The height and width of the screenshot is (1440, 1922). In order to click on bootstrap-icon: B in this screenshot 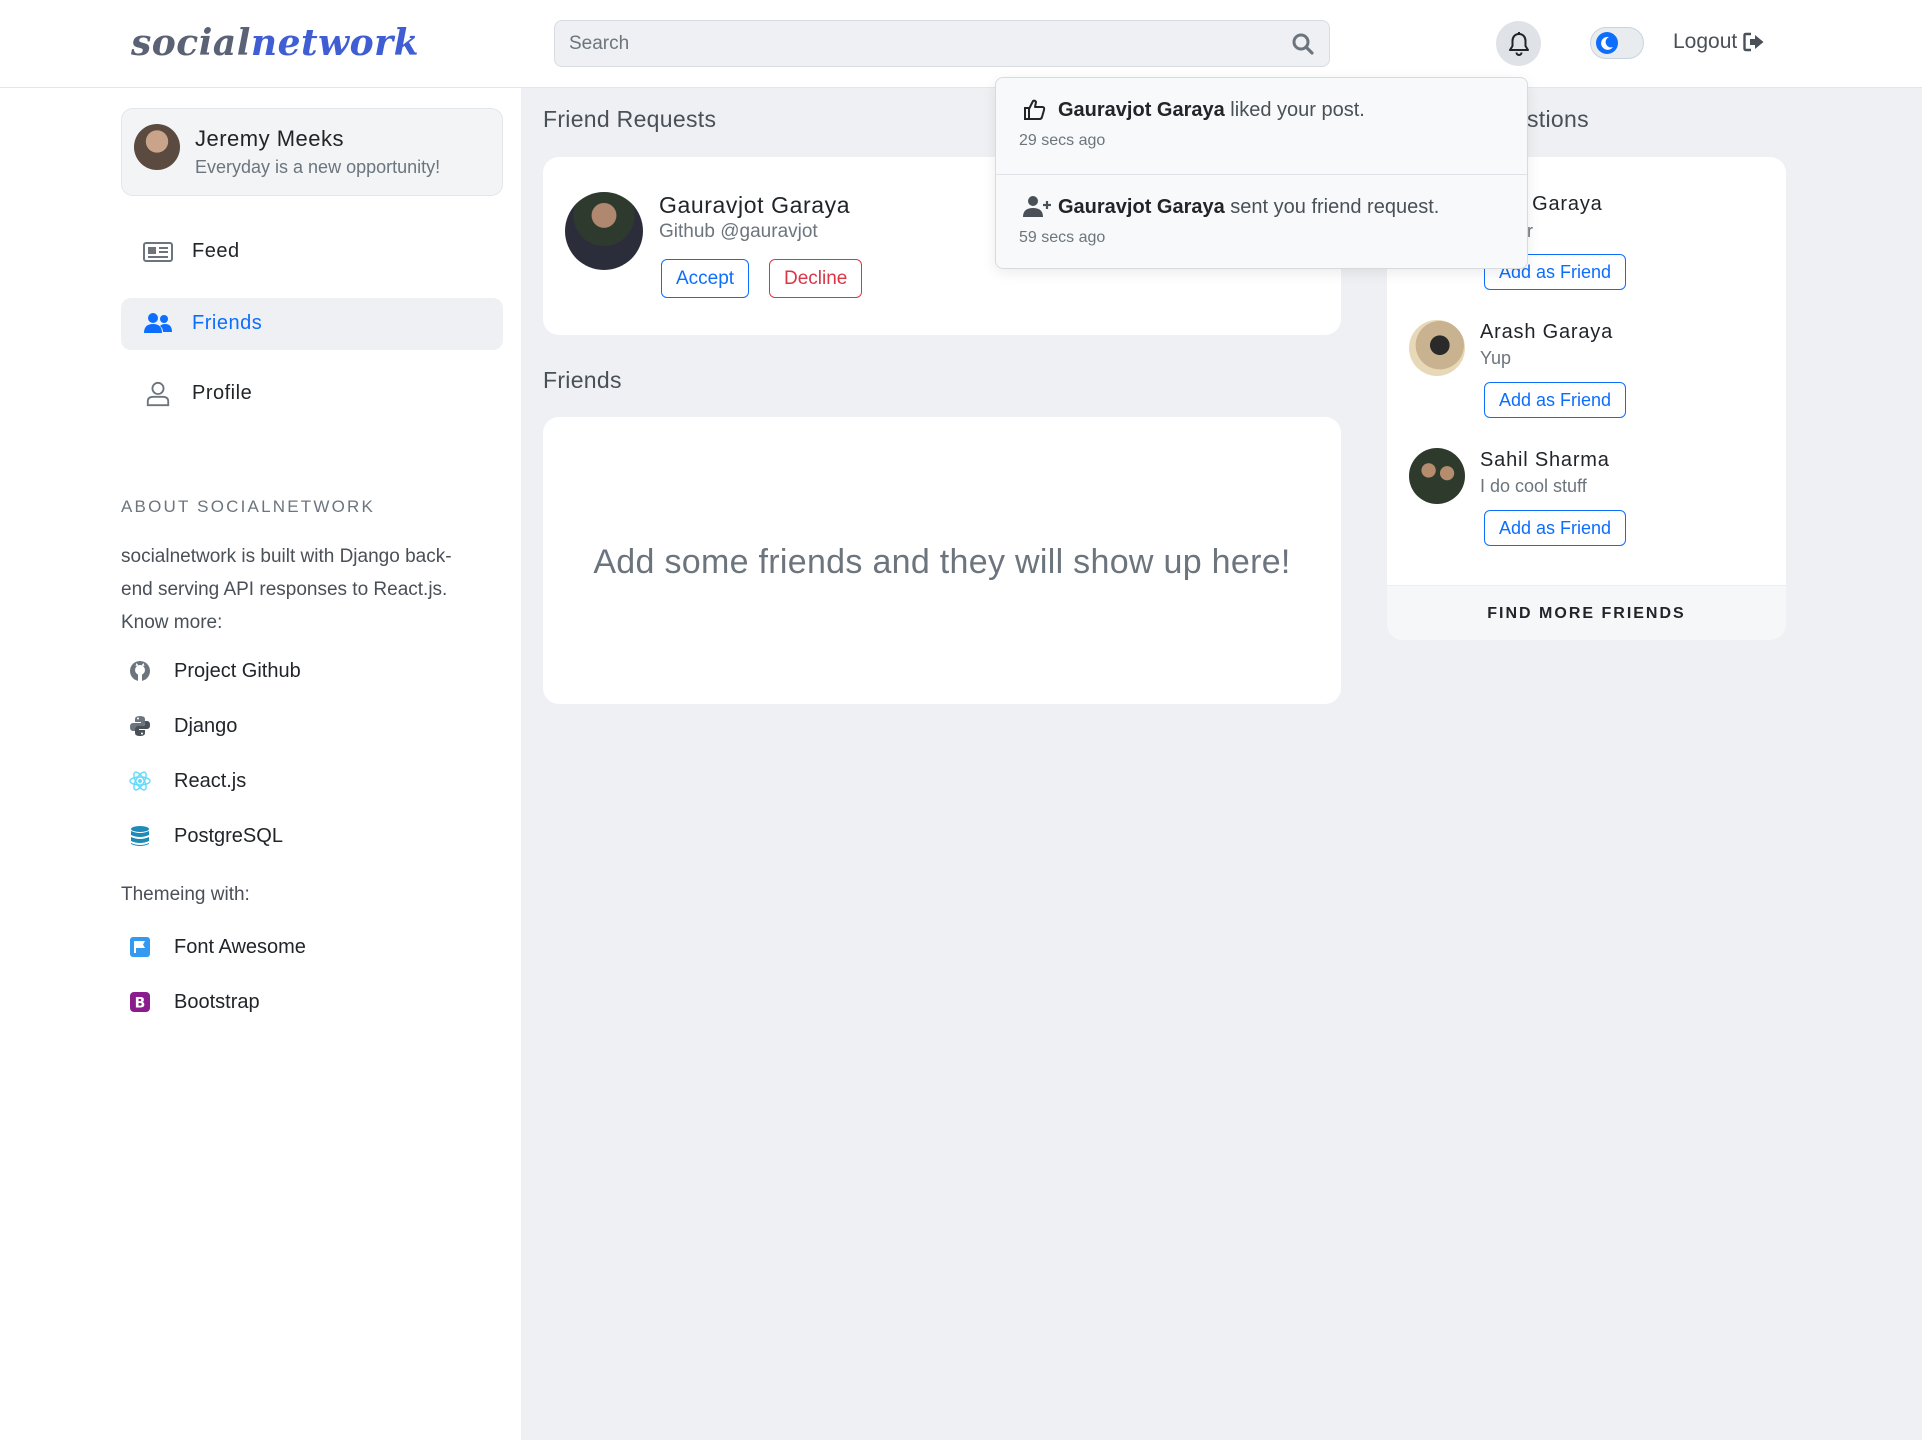, I will do `click(140, 1002)`.